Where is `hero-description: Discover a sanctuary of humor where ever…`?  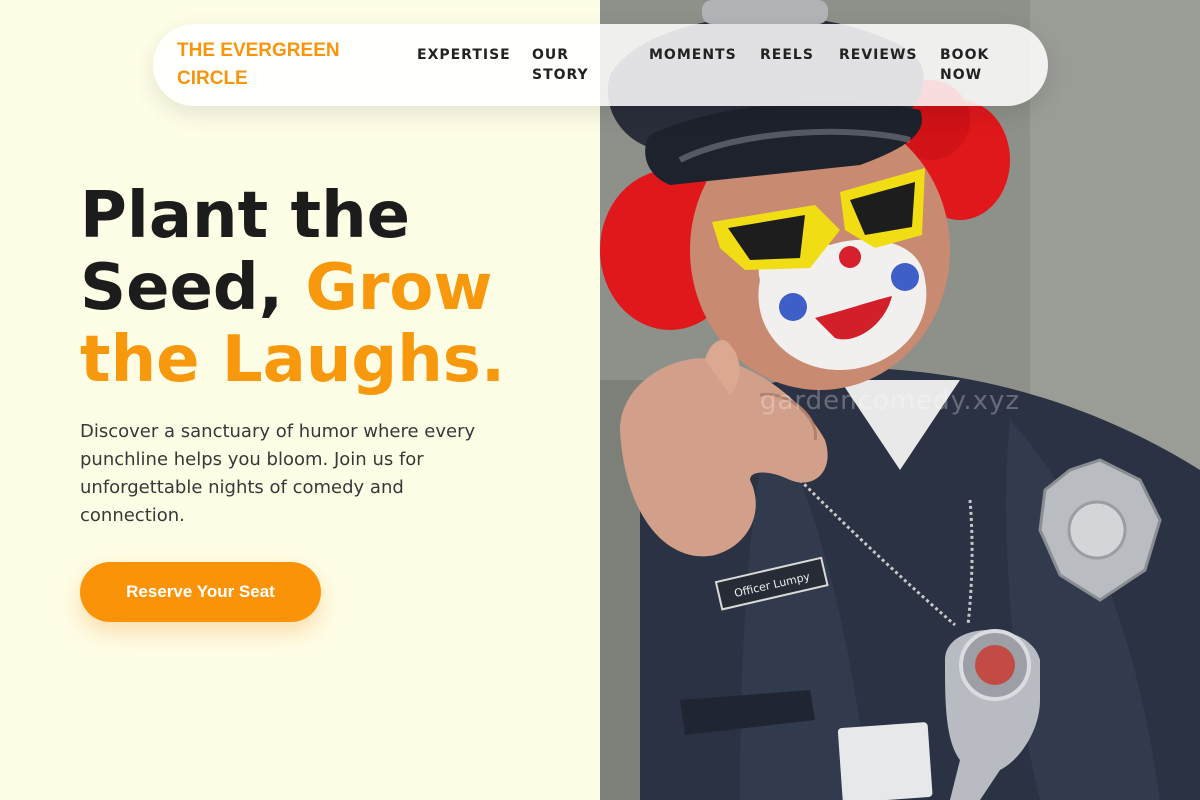 hero-description: Discover a sanctuary of humor where ever… is located at coordinates (278, 473).